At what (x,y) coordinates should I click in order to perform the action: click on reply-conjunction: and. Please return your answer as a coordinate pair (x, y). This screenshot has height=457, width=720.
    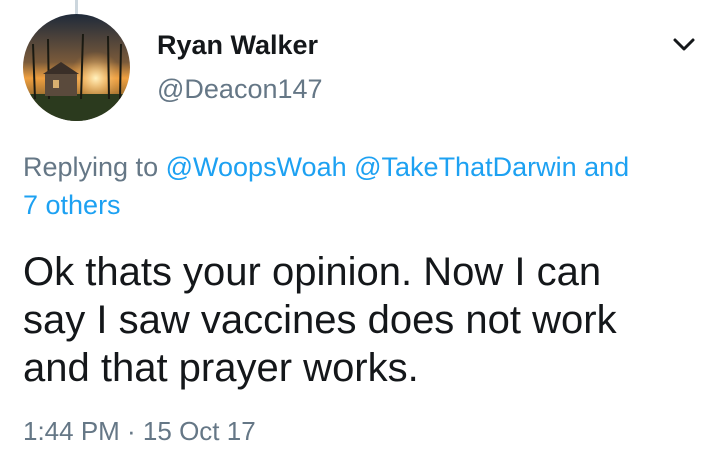
    Looking at the image, I should click on (607, 167).